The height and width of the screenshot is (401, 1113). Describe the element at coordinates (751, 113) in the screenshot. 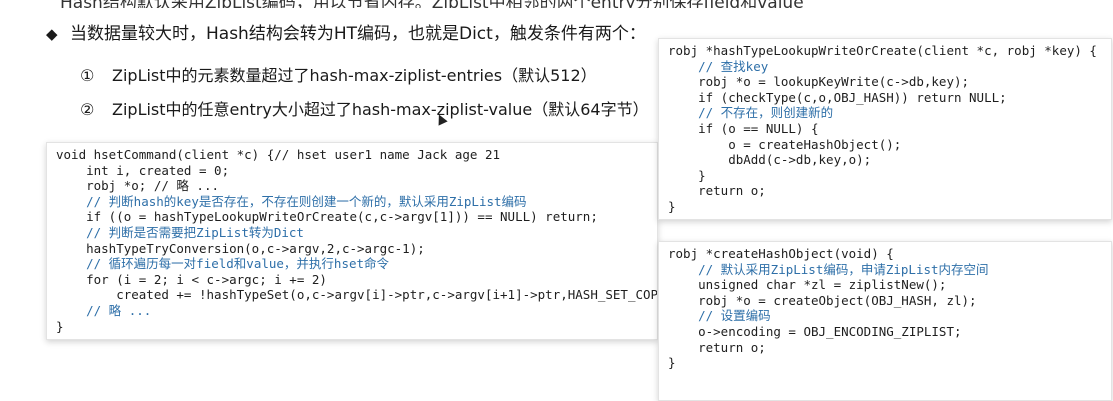

I see `code-line: // 不存在，则创建新的` at that location.